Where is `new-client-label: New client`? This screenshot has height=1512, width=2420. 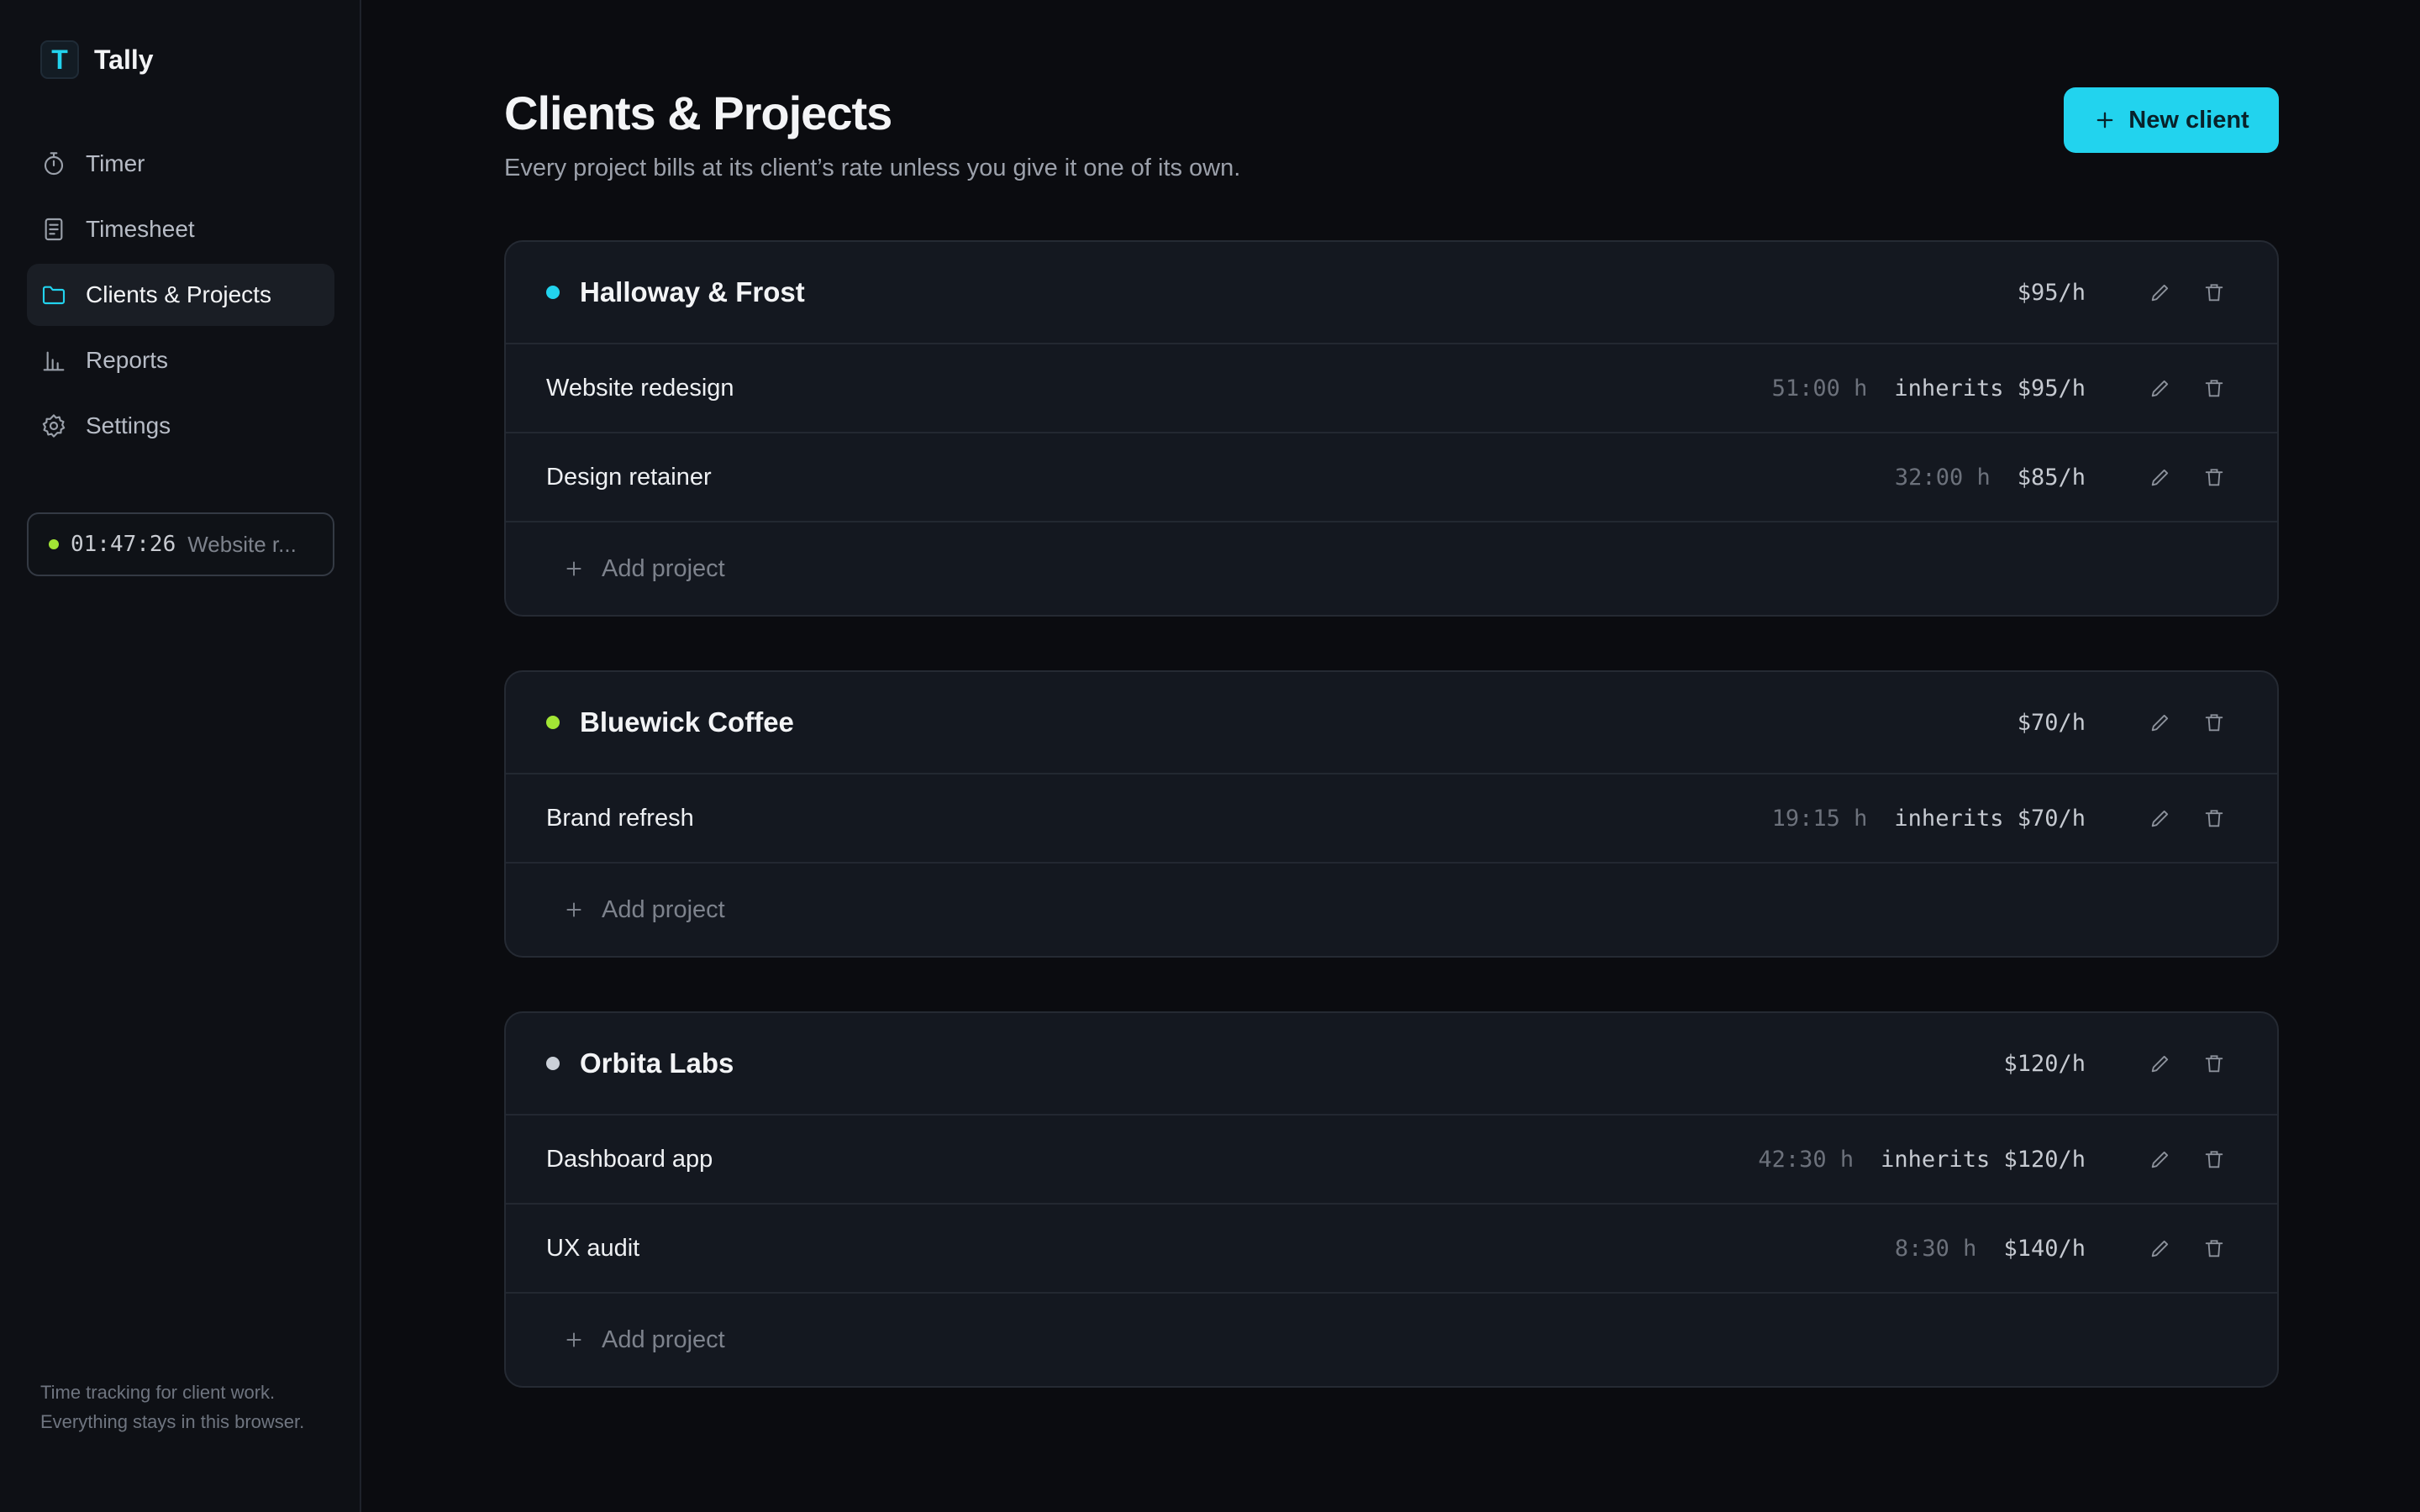 new-client-label: New client is located at coordinates (2188, 120).